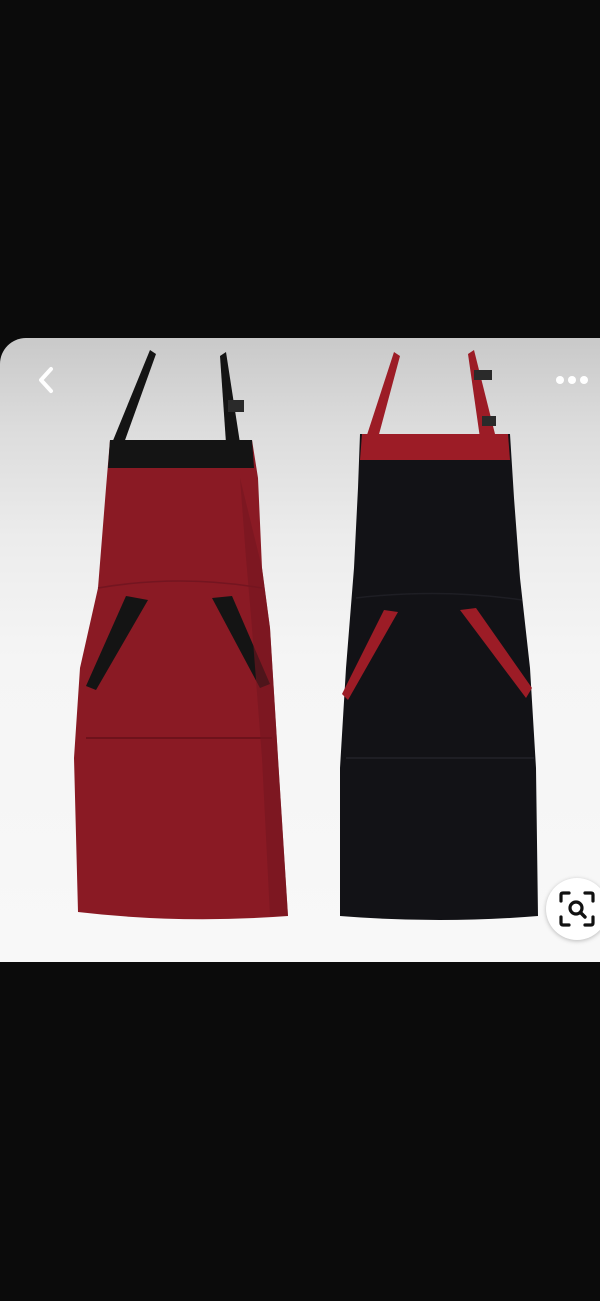 The height and width of the screenshot is (1301, 600). I want to click on back-button, so click(46, 380).